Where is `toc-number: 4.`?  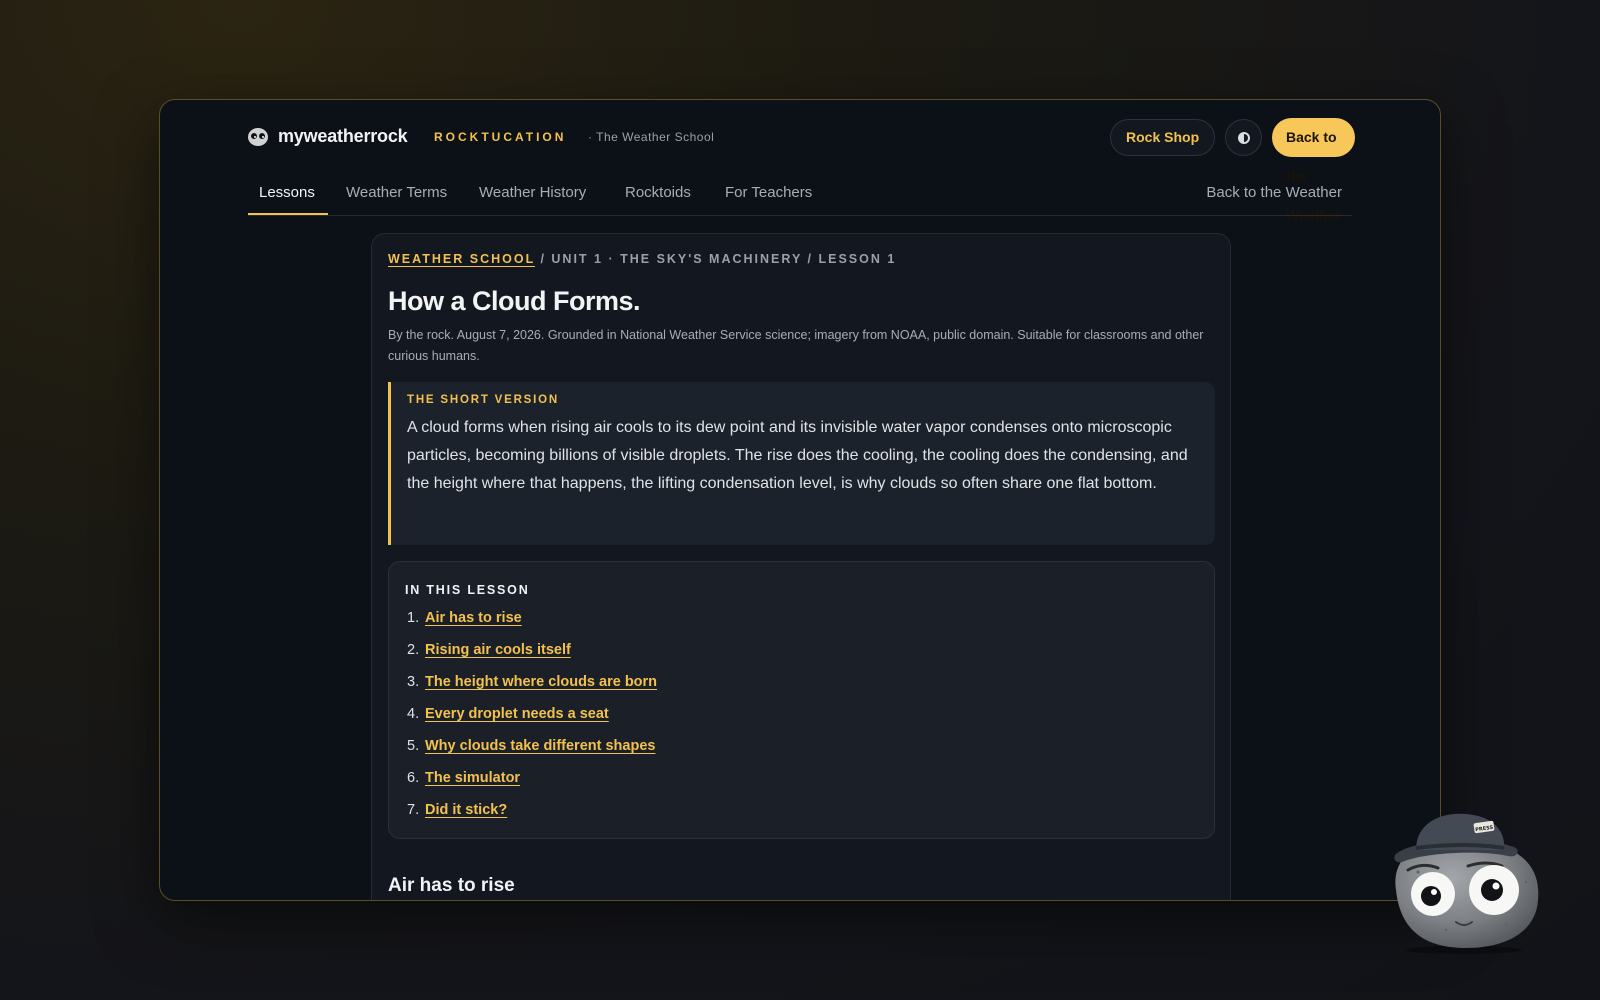
toc-number: 4. is located at coordinates (413, 714).